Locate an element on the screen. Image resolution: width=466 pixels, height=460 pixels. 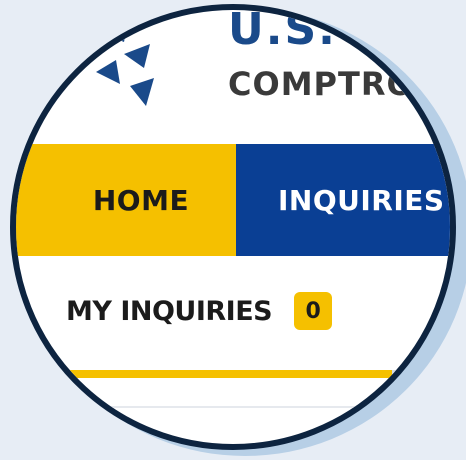
active-tab-indicator is located at coordinates (204, 374).